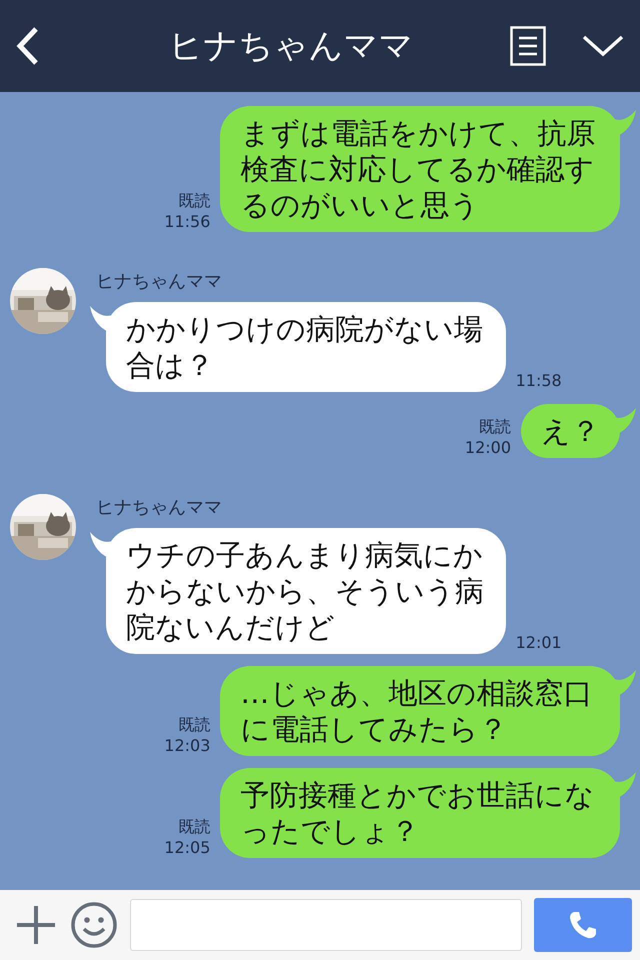 The height and width of the screenshot is (960, 640). What do you see at coordinates (420, 711) in the screenshot?
I see `message-bubble: …じゃあ、地区の相談窓口に電話してみたら？` at bounding box center [420, 711].